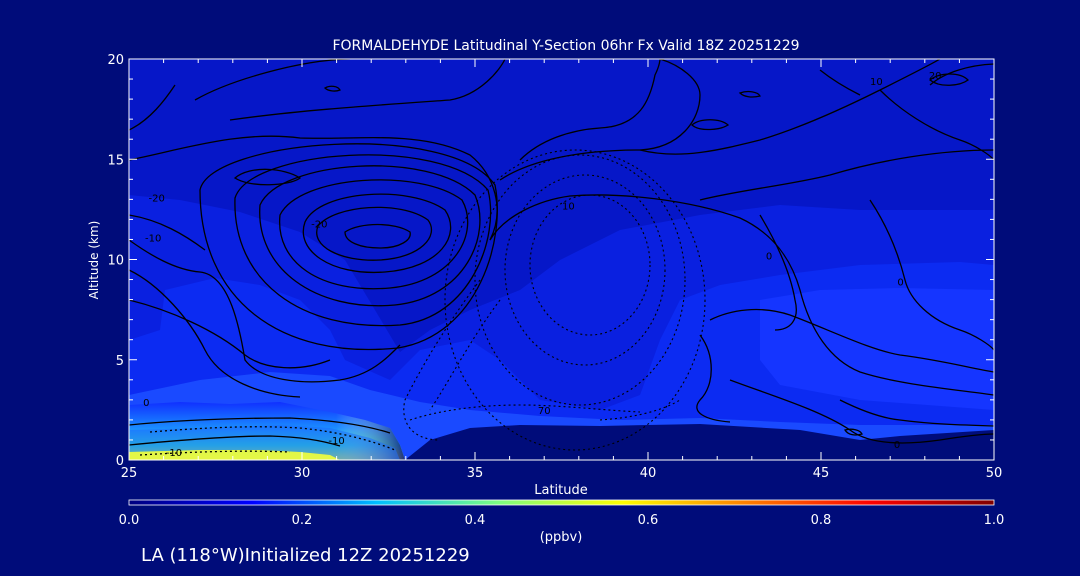 The image size is (1080, 576). Describe the element at coordinates (115, 60) in the screenshot. I see `y-tick-label: 20` at that location.